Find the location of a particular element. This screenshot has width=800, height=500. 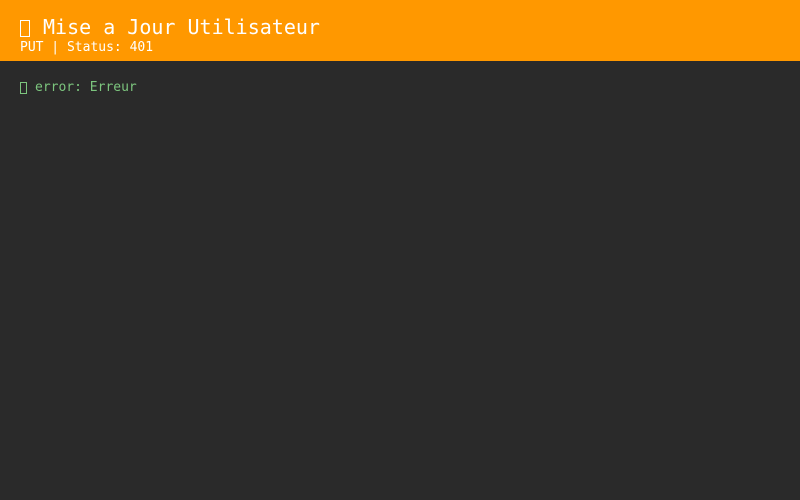

request-status-line: PUT | Status: 401 is located at coordinates (400, 48).